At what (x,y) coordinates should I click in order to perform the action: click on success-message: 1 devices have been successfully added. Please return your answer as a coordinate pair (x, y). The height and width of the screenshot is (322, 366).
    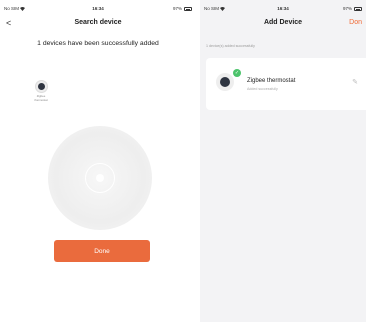
    Looking at the image, I should click on (98, 43).